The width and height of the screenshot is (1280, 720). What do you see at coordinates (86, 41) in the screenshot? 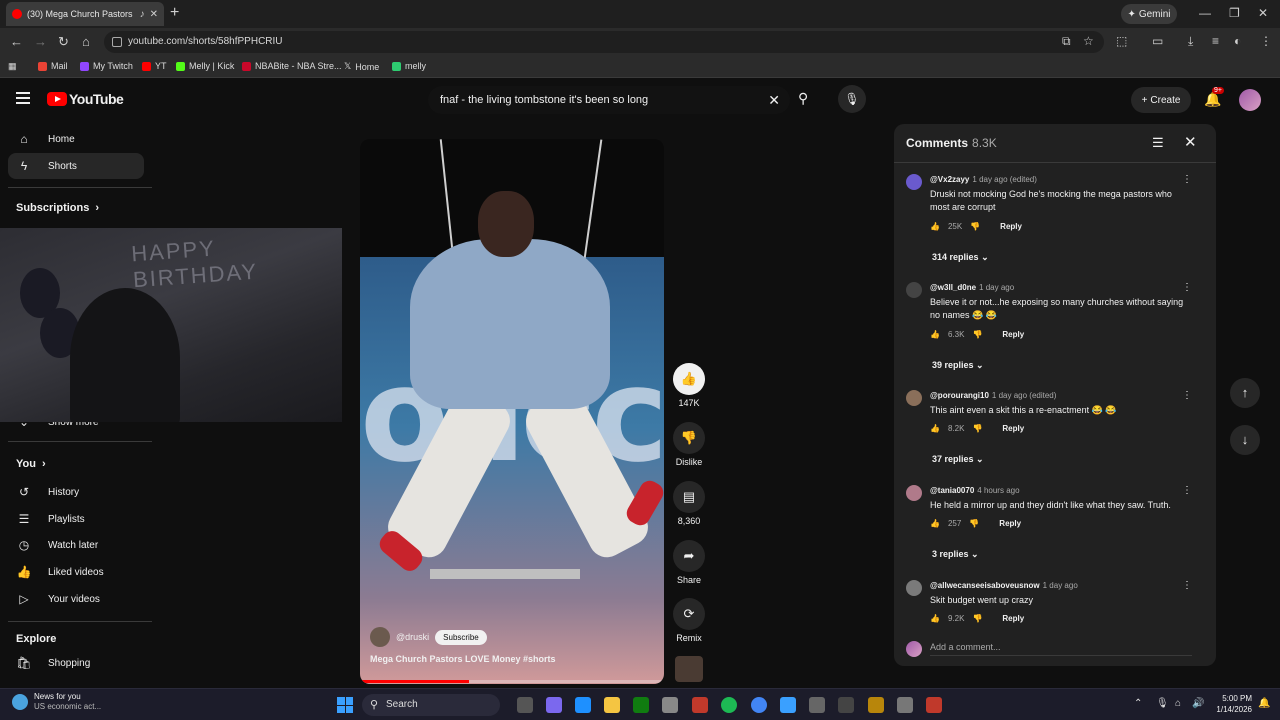
I see `home-icon: ⌂` at bounding box center [86, 41].